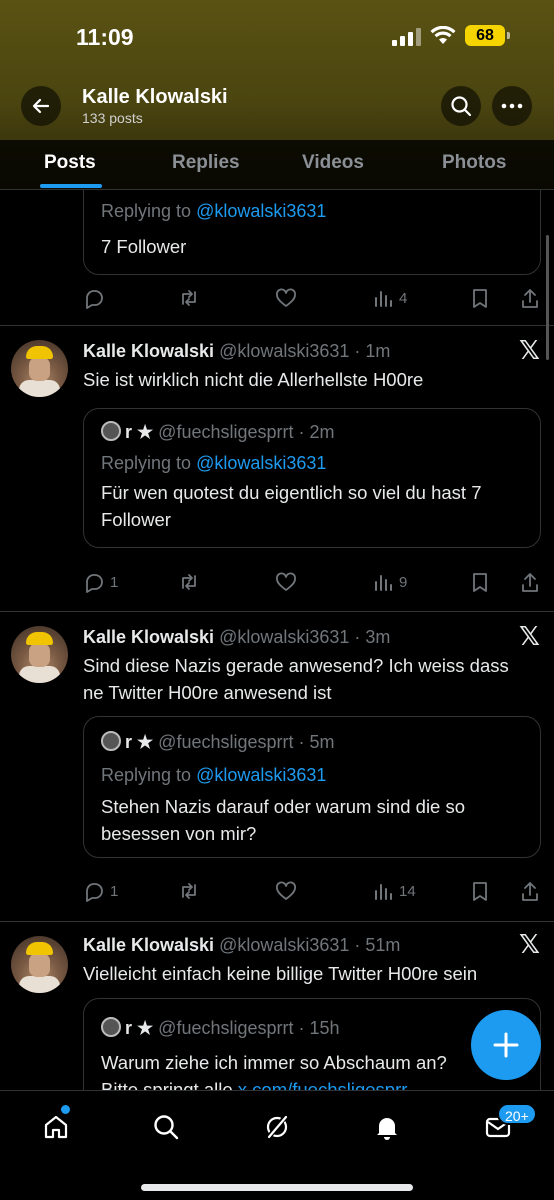  What do you see at coordinates (312, 232) in the screenshot?
I see `quoted-post: Replying to @klowalski3631 7 Follower` at bounding box center [312, 232].